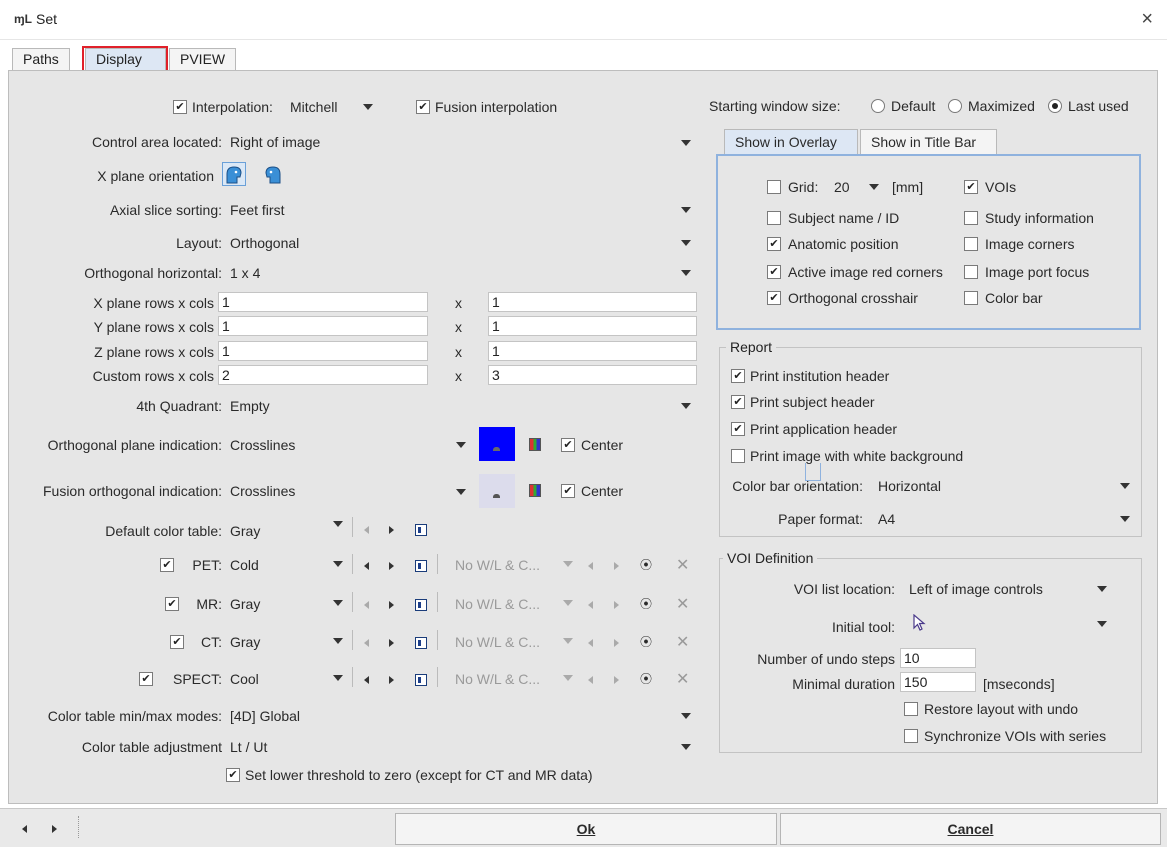 This screenshot has width=1167, height=847. Describe the element at coordinates (234, 174) in the screenshot. I see `head-orientation-right-icon` at that location.